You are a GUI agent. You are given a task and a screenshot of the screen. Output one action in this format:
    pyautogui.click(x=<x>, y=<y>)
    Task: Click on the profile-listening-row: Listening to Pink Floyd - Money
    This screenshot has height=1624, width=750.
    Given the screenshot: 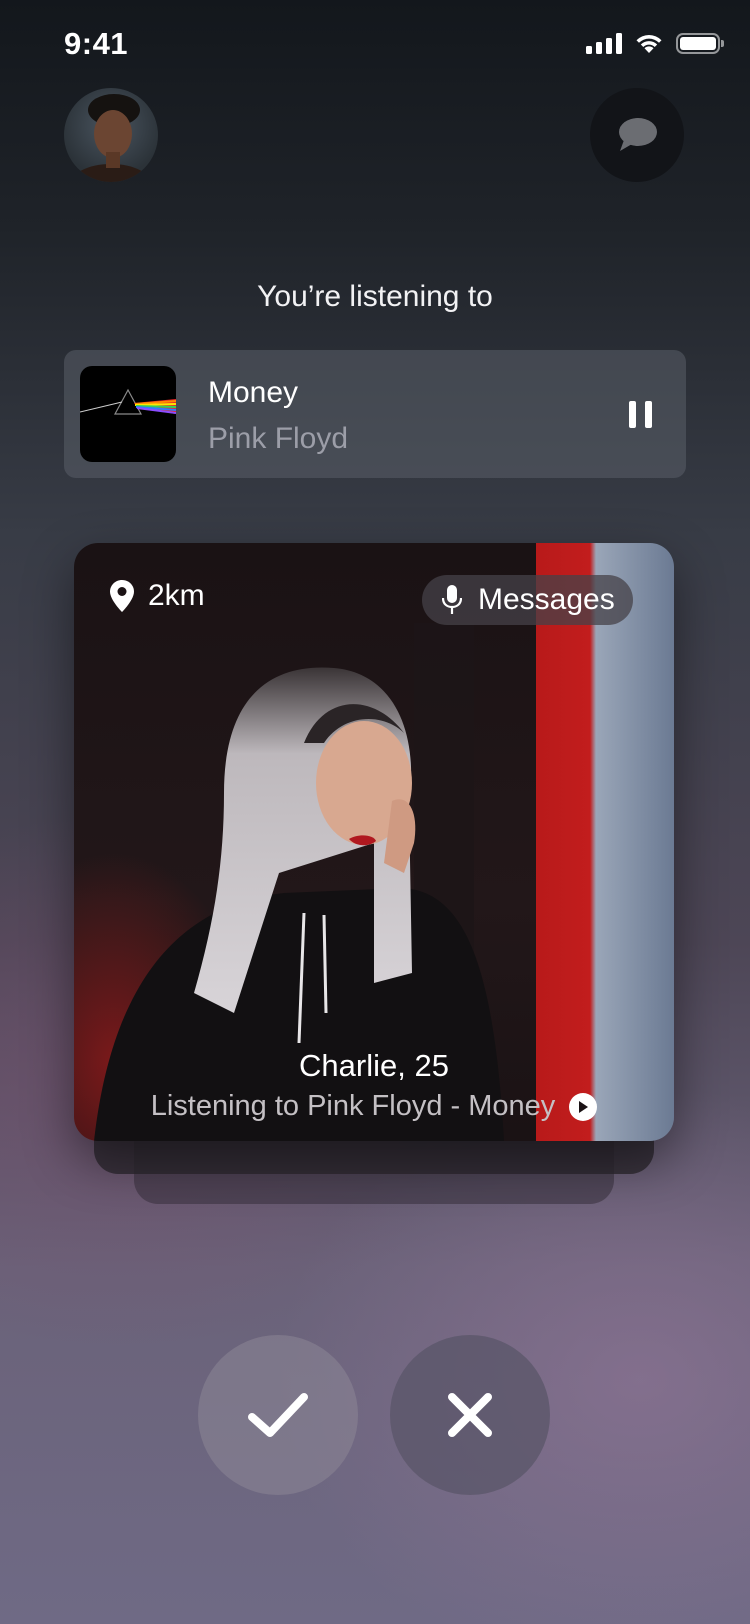 What is the action you would take?
    pyautogui.click(x=374, y=1106)
    